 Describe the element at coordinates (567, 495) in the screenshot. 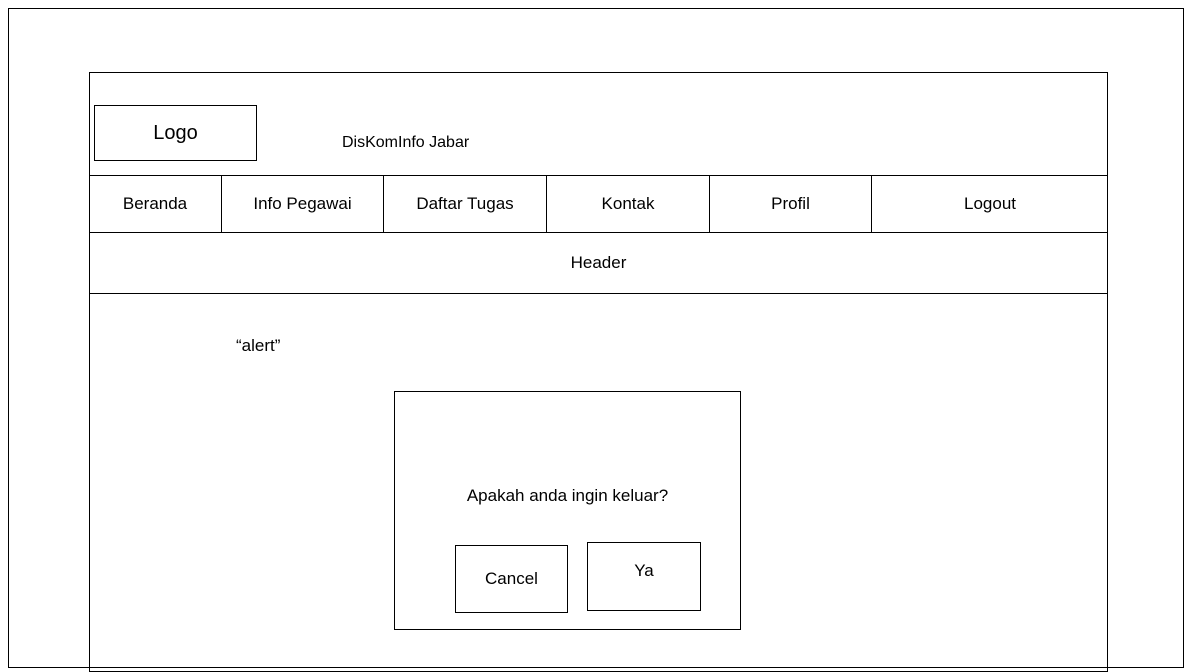

I see `dialog-message: Apakah anda ingin keluar?` at that location.